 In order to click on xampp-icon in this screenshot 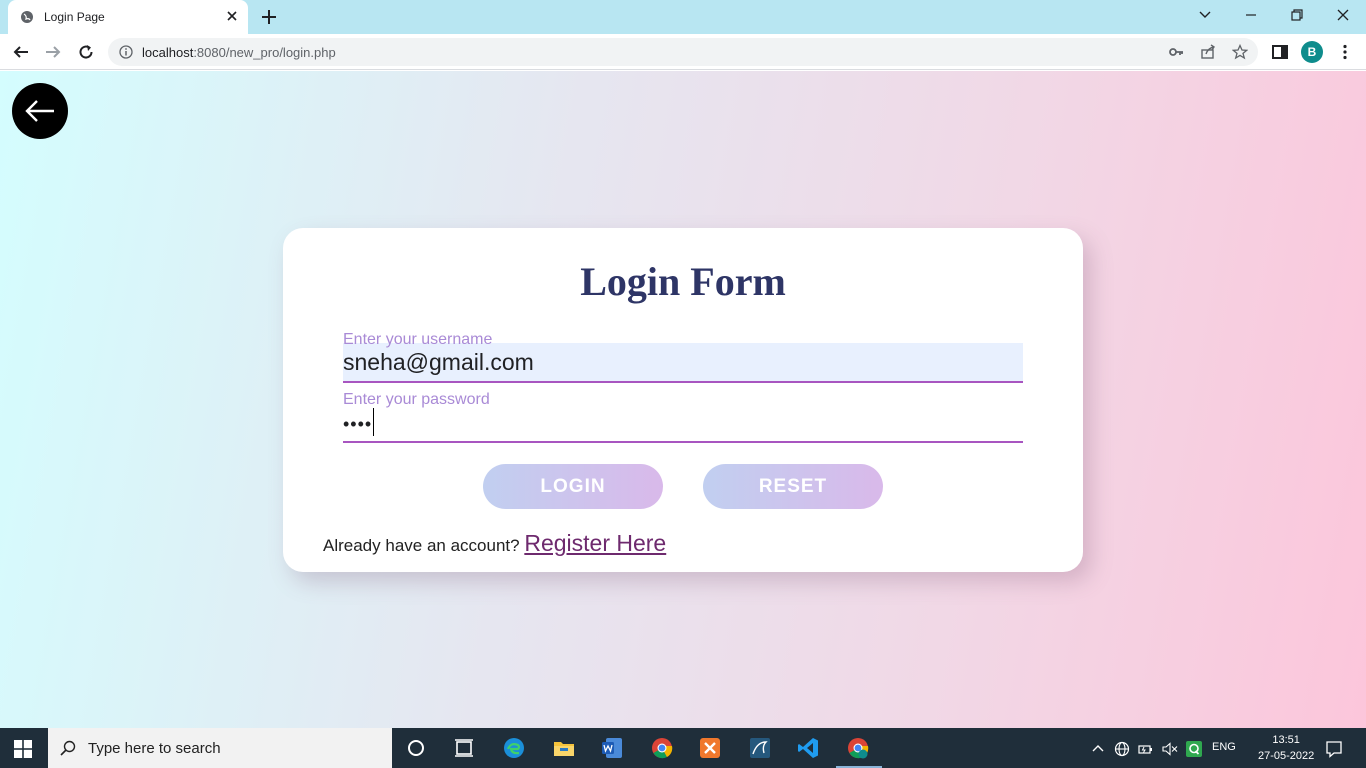, I will do `click(710, 748)`.